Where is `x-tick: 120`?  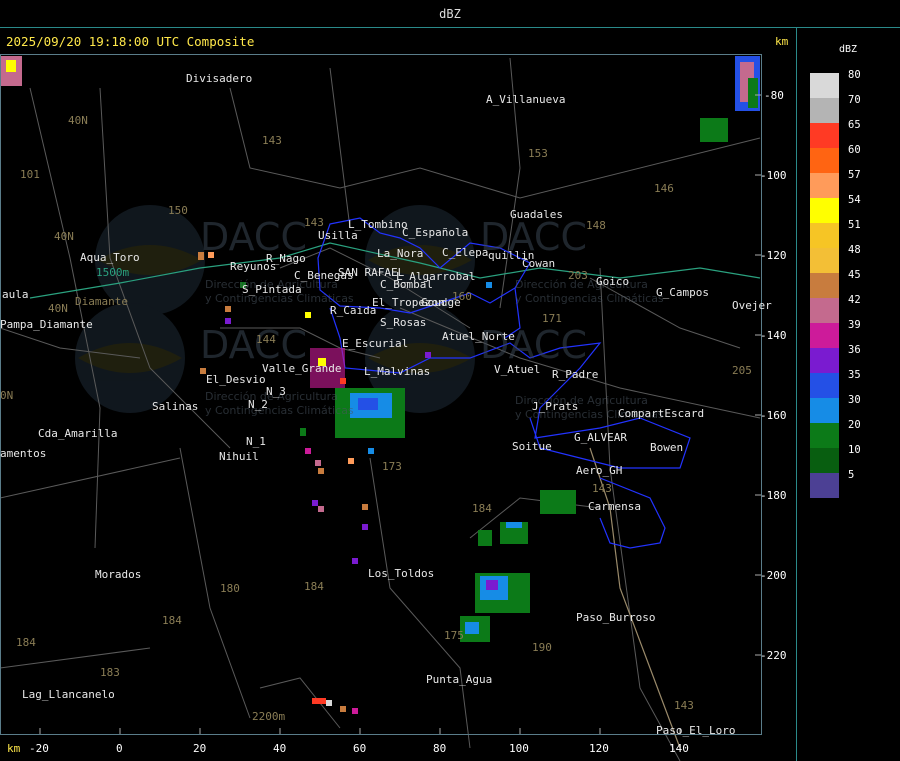
x-tick: 120 is located at coordinates (599, 748).